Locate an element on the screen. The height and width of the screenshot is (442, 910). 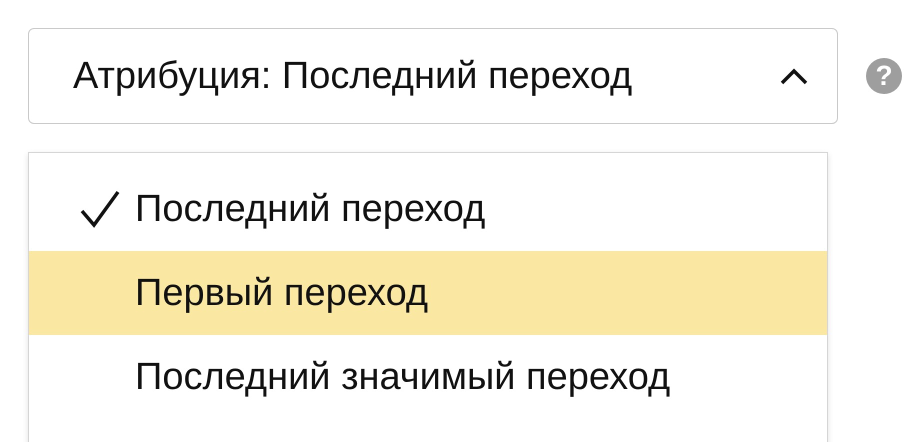
menu-item-label: Последний значимый переход is located at coordinates (402, 377).